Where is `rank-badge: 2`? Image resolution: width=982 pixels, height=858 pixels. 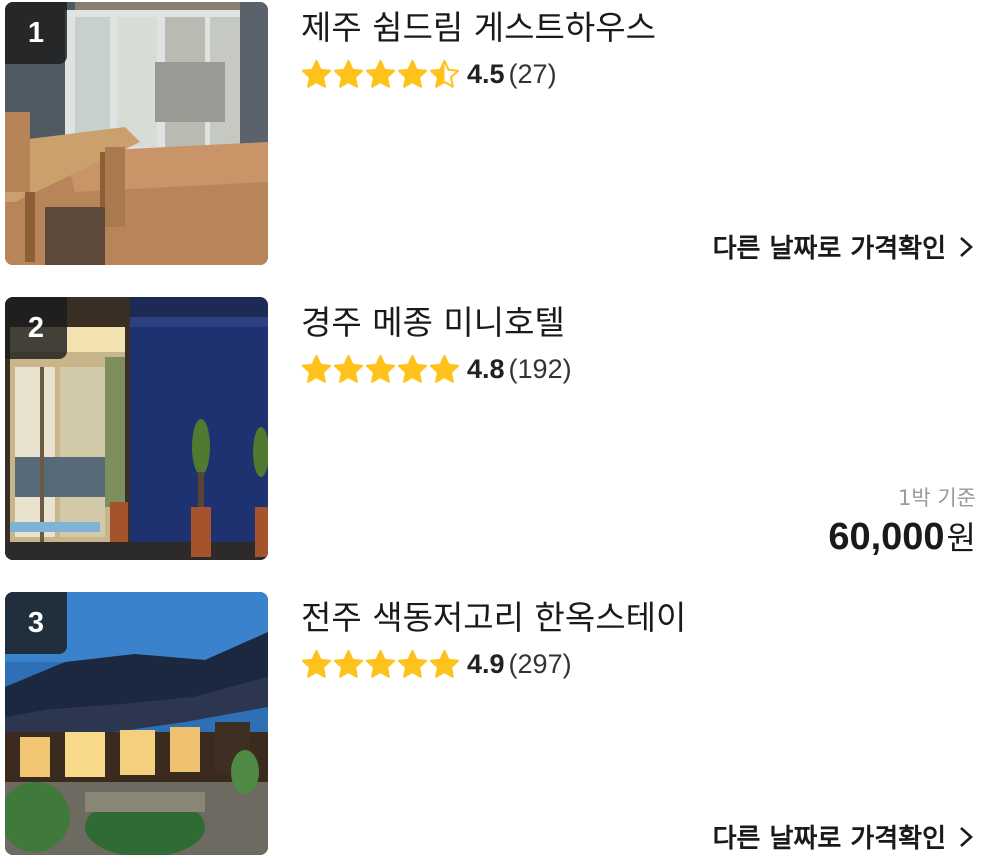 rank-badge: 2 is located at coordinates (36, 328).